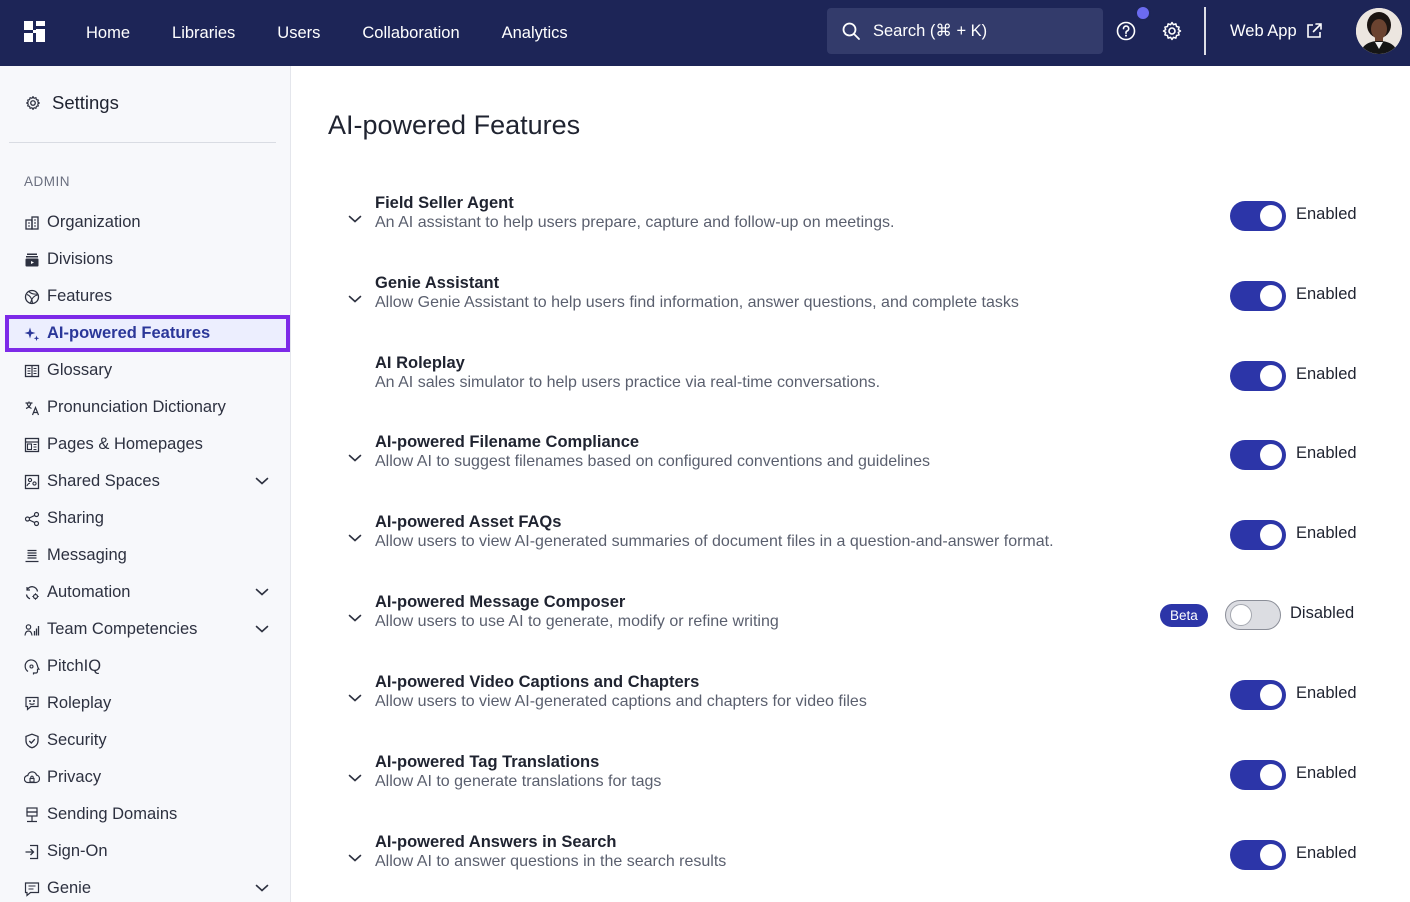 Image resolution: width=1410 pixels, height=902 pixels. Describe the element at coordinates (145, 259) in the screenshot. I see `sidebar-item-divisions: Divisions` at that location.